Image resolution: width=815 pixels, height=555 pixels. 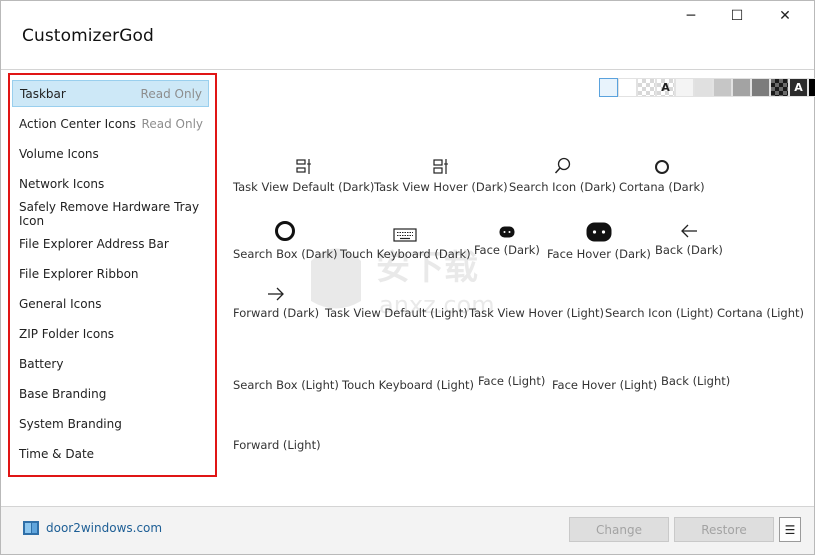 I want to click on close-icon: ✕, so click(x=785, y=16).